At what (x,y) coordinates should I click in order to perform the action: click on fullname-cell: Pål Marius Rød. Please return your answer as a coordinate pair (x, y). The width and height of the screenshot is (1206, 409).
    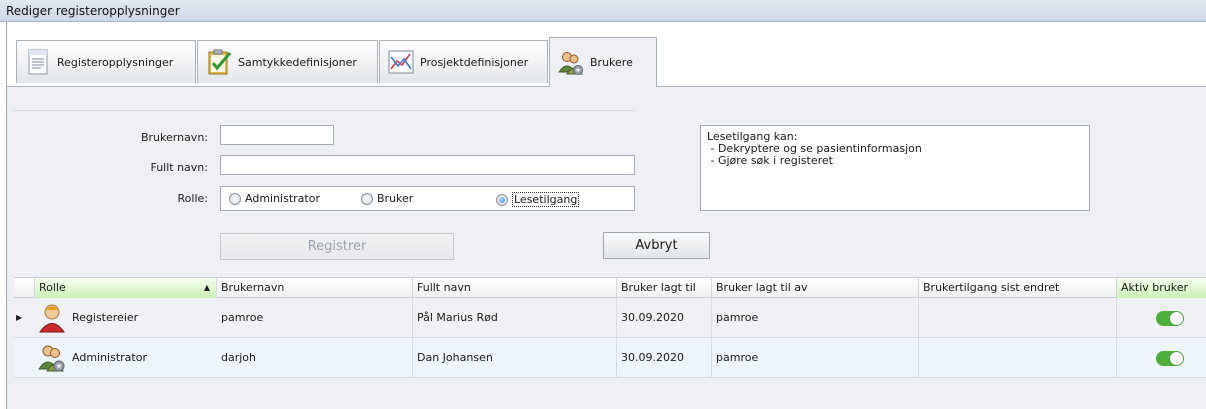
    Looking at the image, I should click on (515, 318).